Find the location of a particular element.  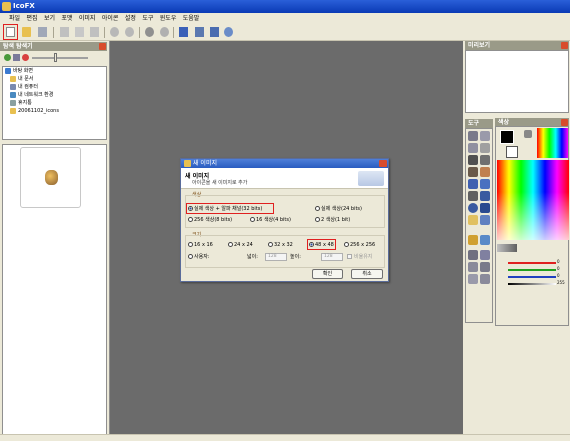

redo-icon is located at coordinates (129, 32).